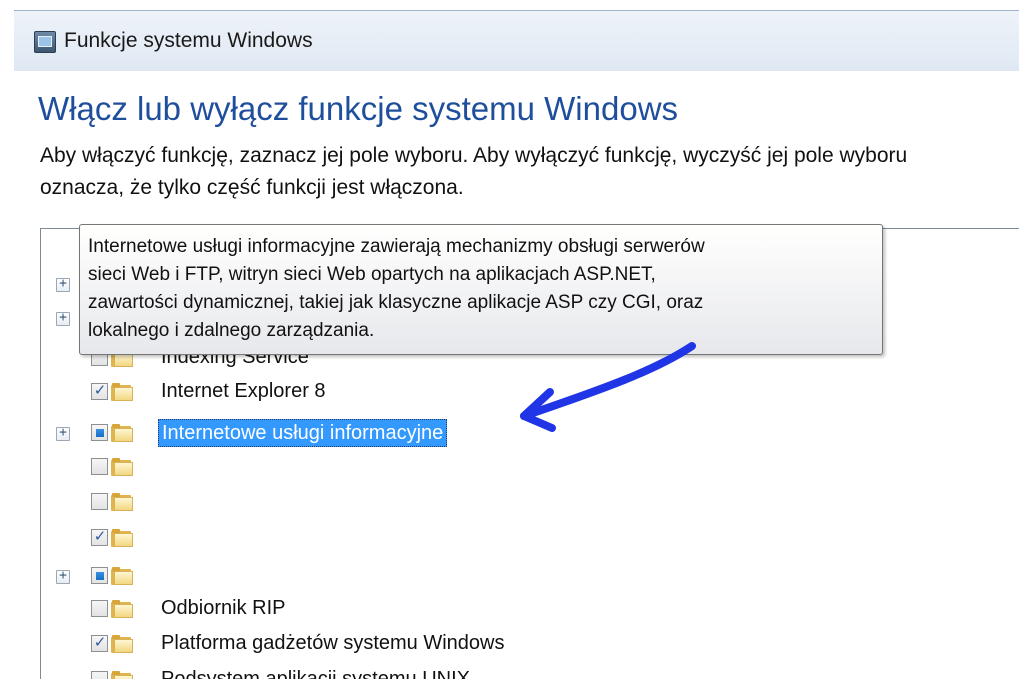 Image resolution: width=1019 pixels, height=679 pixels. I want to click on tree-row: ✓, so click(521, 537).